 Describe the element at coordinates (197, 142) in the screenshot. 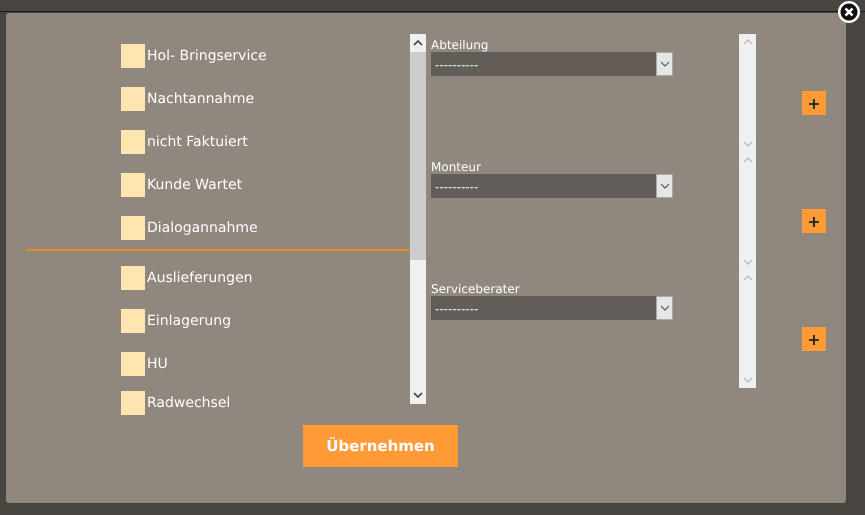

I see `checkbox-label: nicht Faktuiert` at that location.